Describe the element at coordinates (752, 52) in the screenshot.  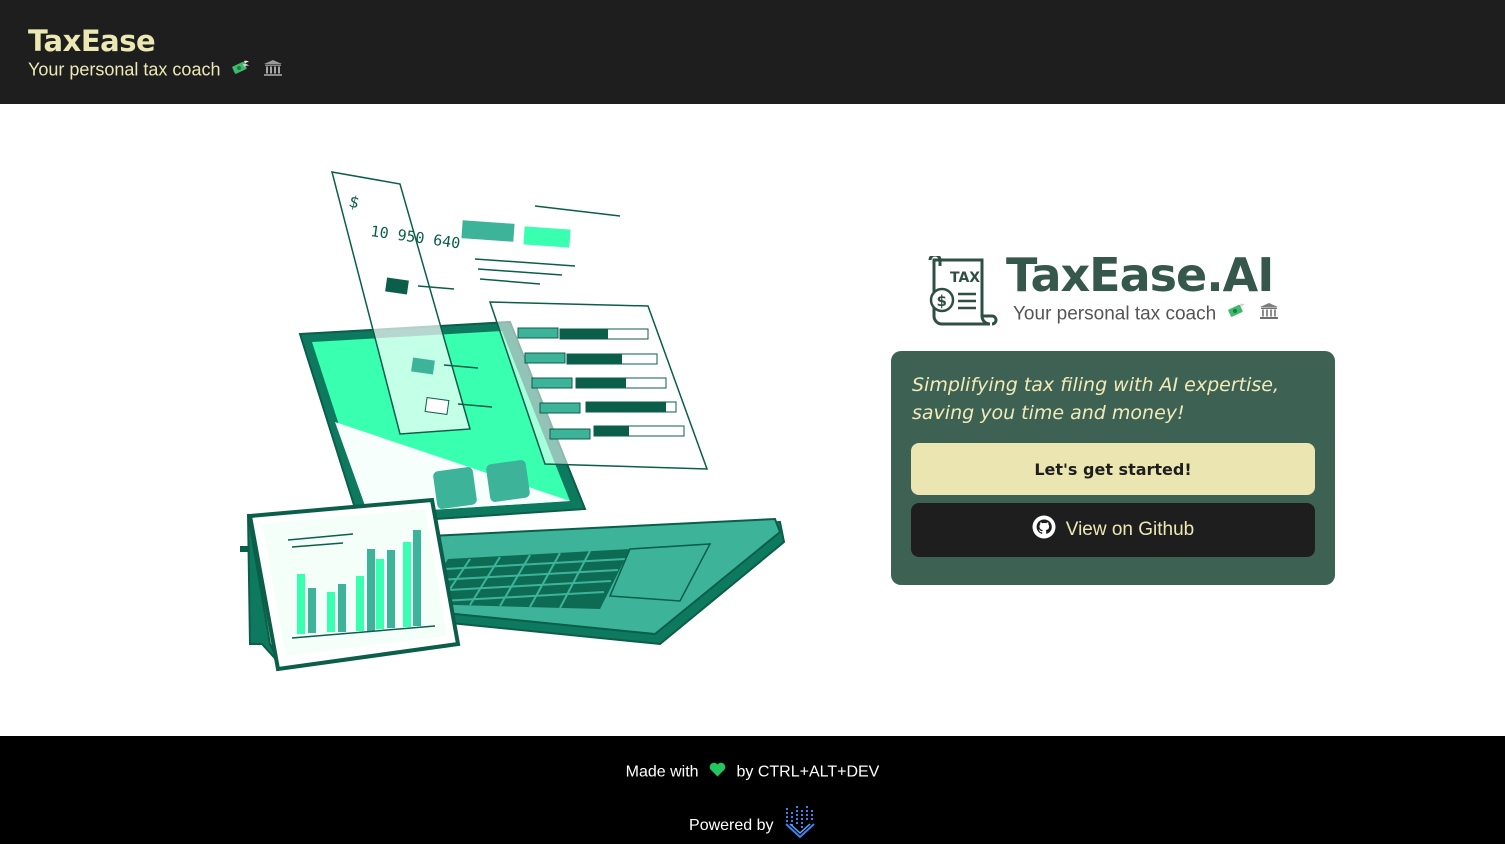
I see `top-navbar: TaxEase Your personal tax coach` at that location.